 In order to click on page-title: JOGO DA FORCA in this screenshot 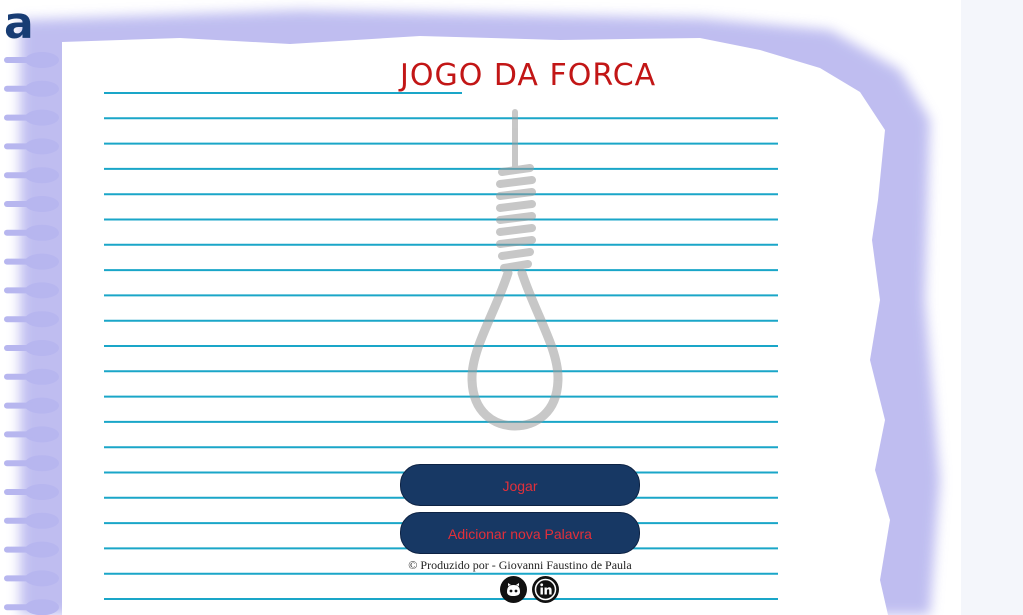, I will do `click(528, 75)`.